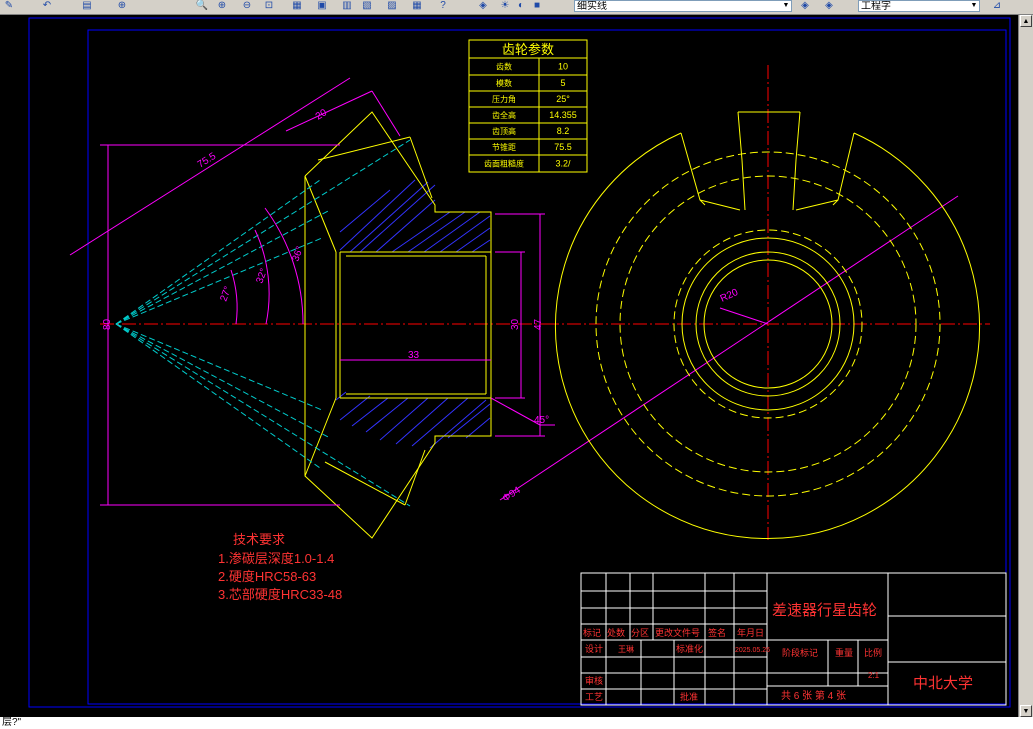 Image resolution: width=1033 pixels, height=729 pixels. Describe the element at coordinates (640, 633) in the screenshot. I see `titleblock-header: 分区` at that location.